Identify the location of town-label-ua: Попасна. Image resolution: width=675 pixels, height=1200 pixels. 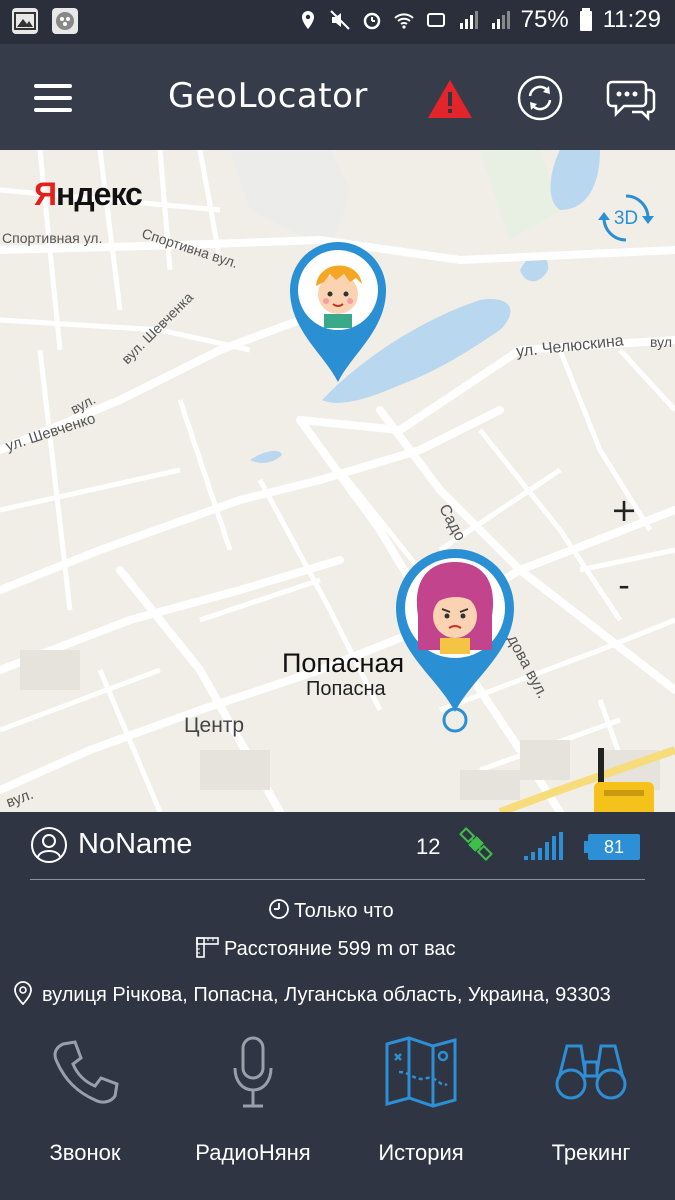
(346, 689).